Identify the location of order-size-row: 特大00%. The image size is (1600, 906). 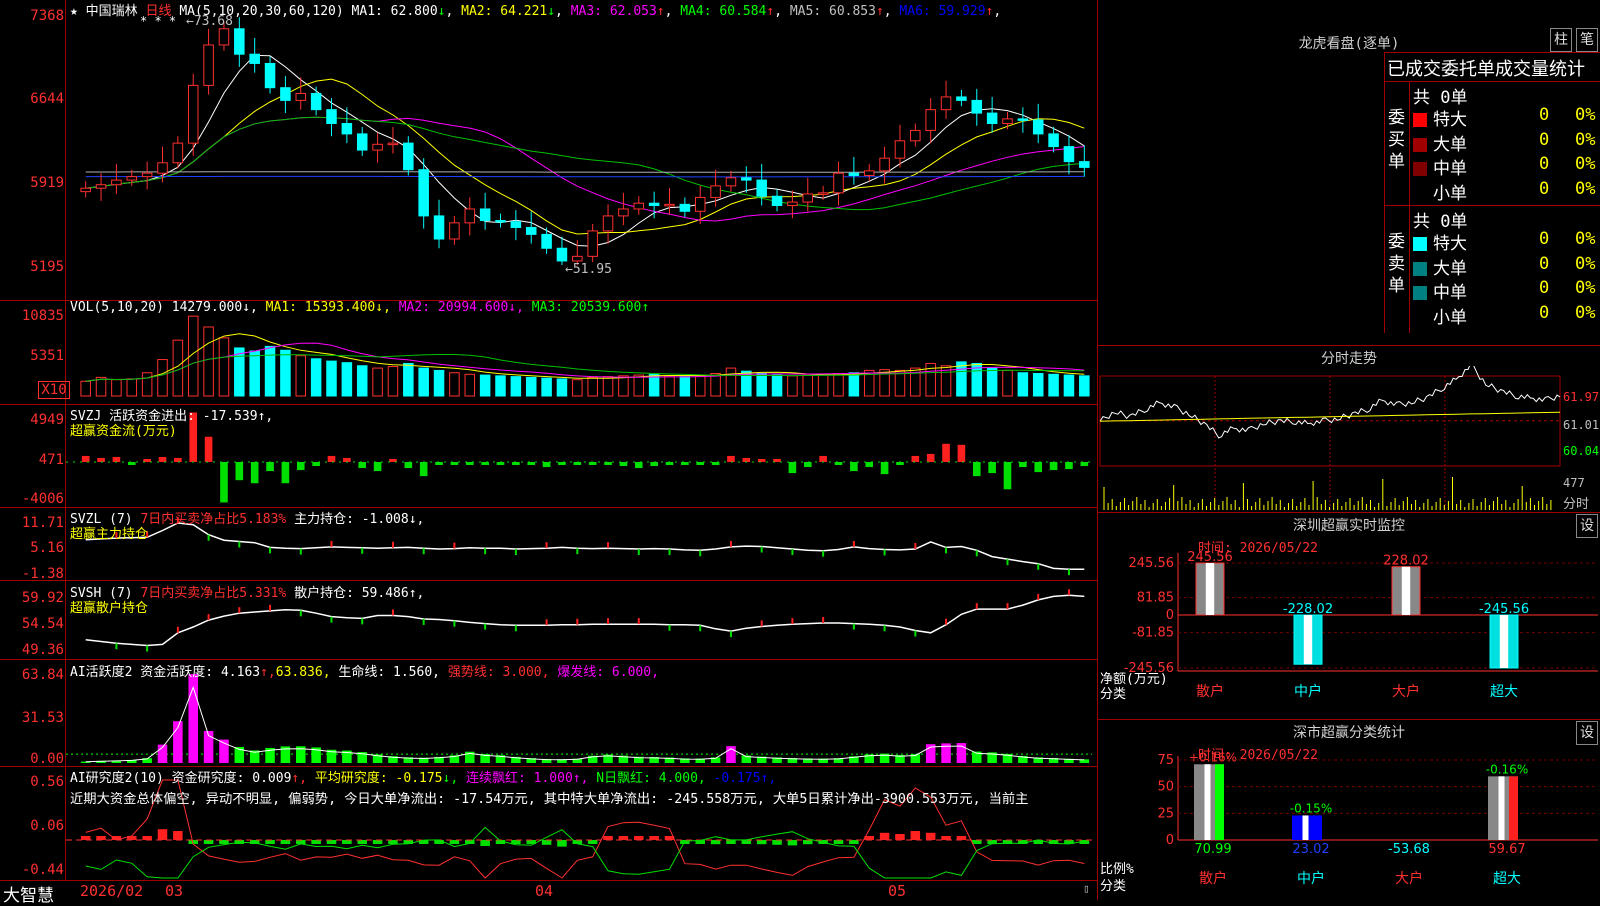
(1506, 117).